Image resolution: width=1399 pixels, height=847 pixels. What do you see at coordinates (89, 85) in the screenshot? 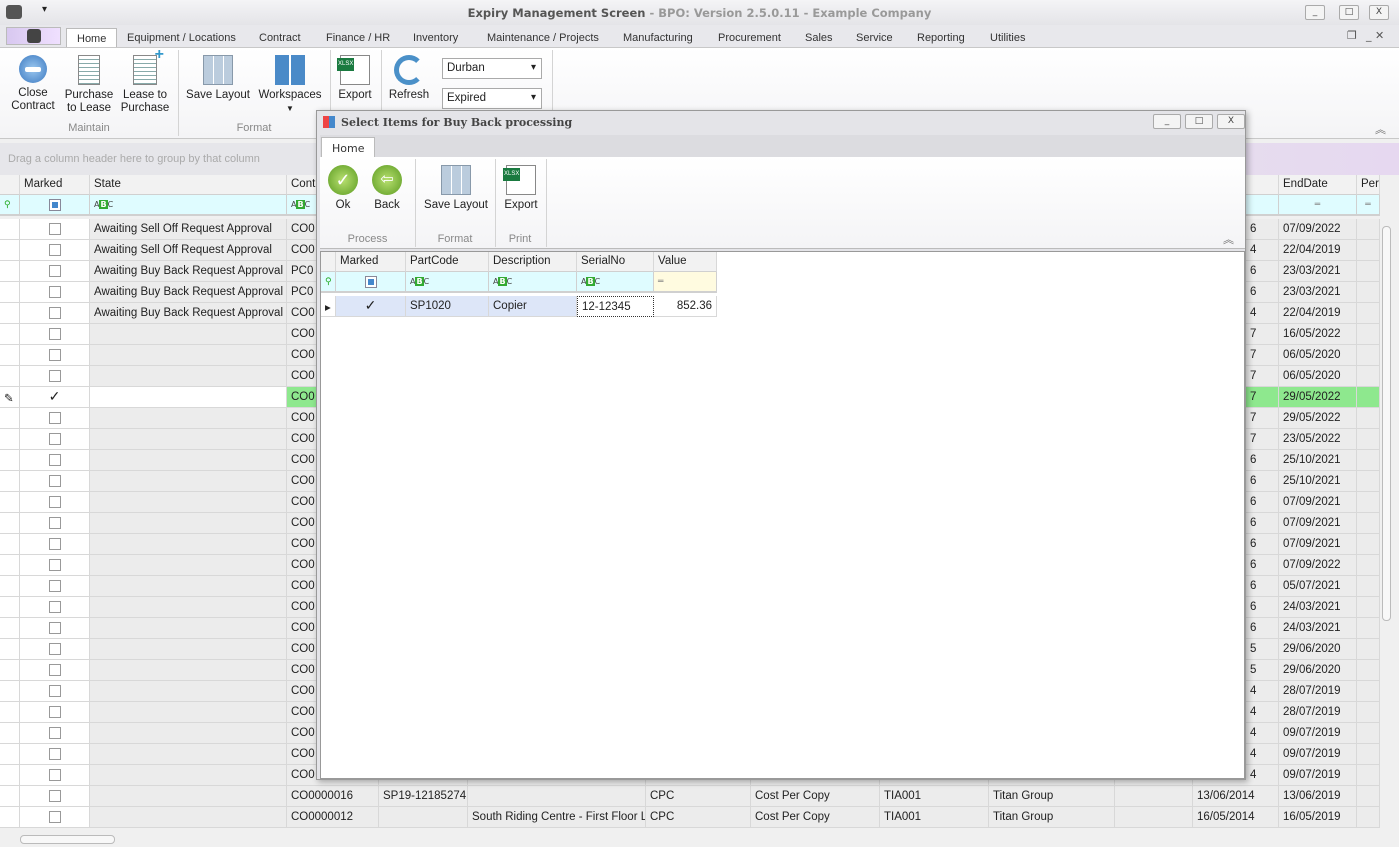
I see `purchase-to-lease-button: Purchase to Lease` at bounding box center [89, 85].